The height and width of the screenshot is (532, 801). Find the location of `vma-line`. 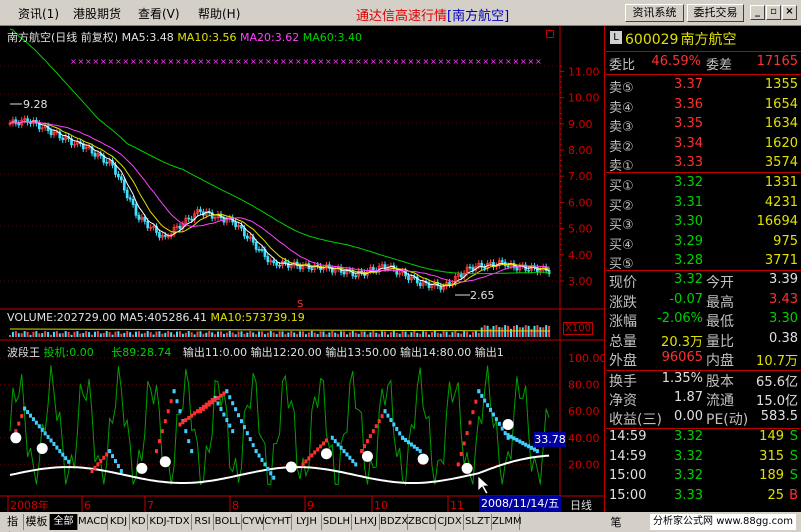

vma-line is located at coordinates (280, 330).